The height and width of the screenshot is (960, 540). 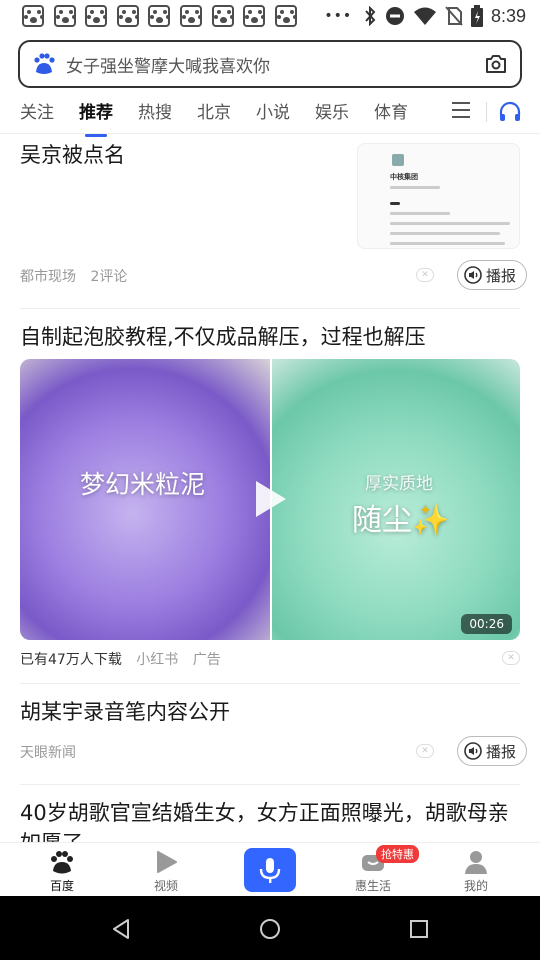 What do you see at coordinates (398, 160) in the screenshot?
I see `org-logo-icon` at bounding box center [398, 160].